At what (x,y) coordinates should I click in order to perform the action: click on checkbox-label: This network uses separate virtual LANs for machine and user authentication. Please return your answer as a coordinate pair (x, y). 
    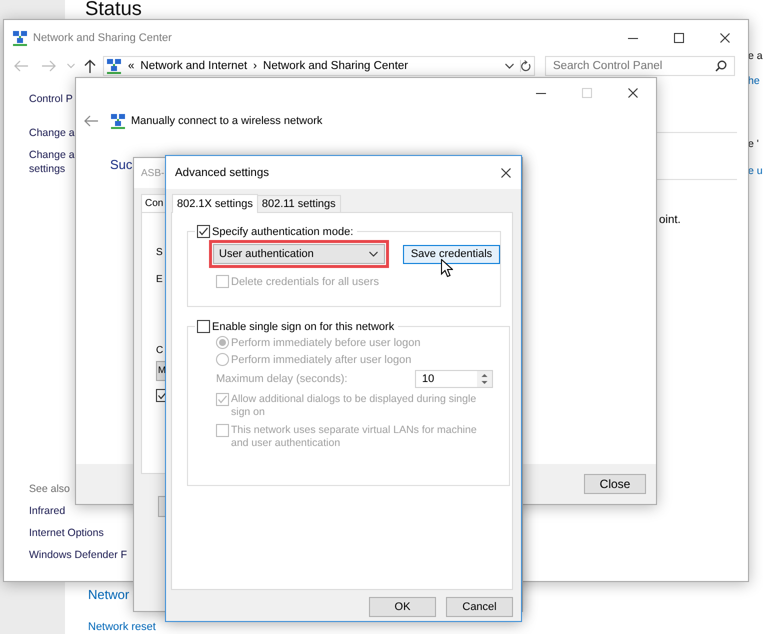
    Looking at the image, I should click on (354, 437).